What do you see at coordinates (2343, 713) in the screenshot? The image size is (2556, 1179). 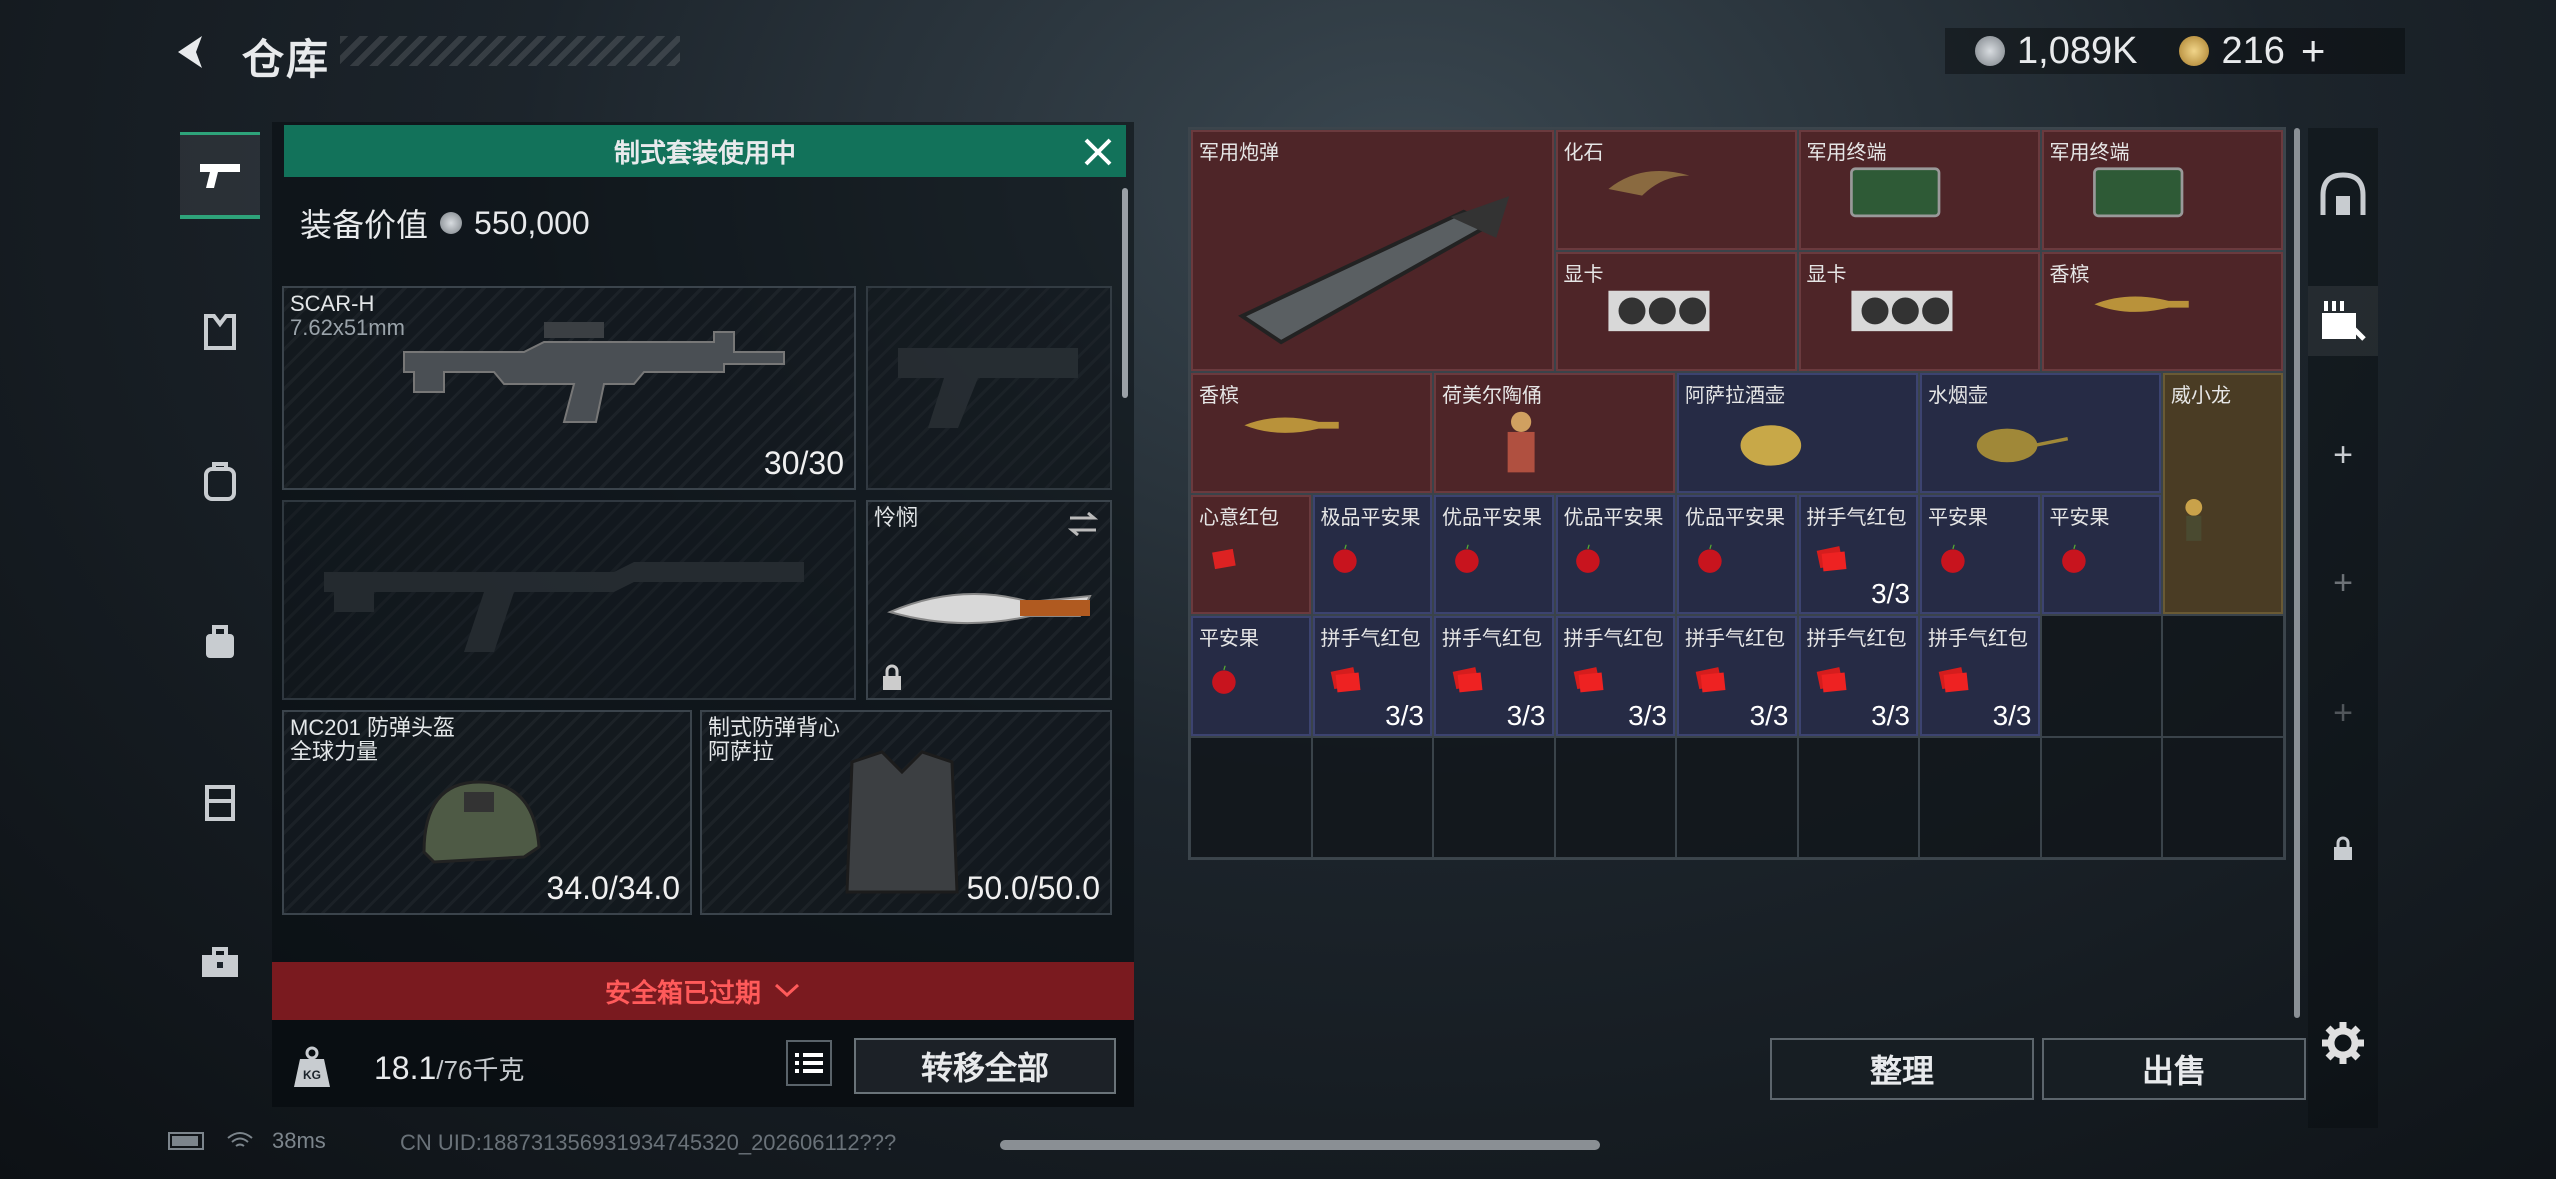 I see `tab-add-3: +` at bounding box center [2343, 713].